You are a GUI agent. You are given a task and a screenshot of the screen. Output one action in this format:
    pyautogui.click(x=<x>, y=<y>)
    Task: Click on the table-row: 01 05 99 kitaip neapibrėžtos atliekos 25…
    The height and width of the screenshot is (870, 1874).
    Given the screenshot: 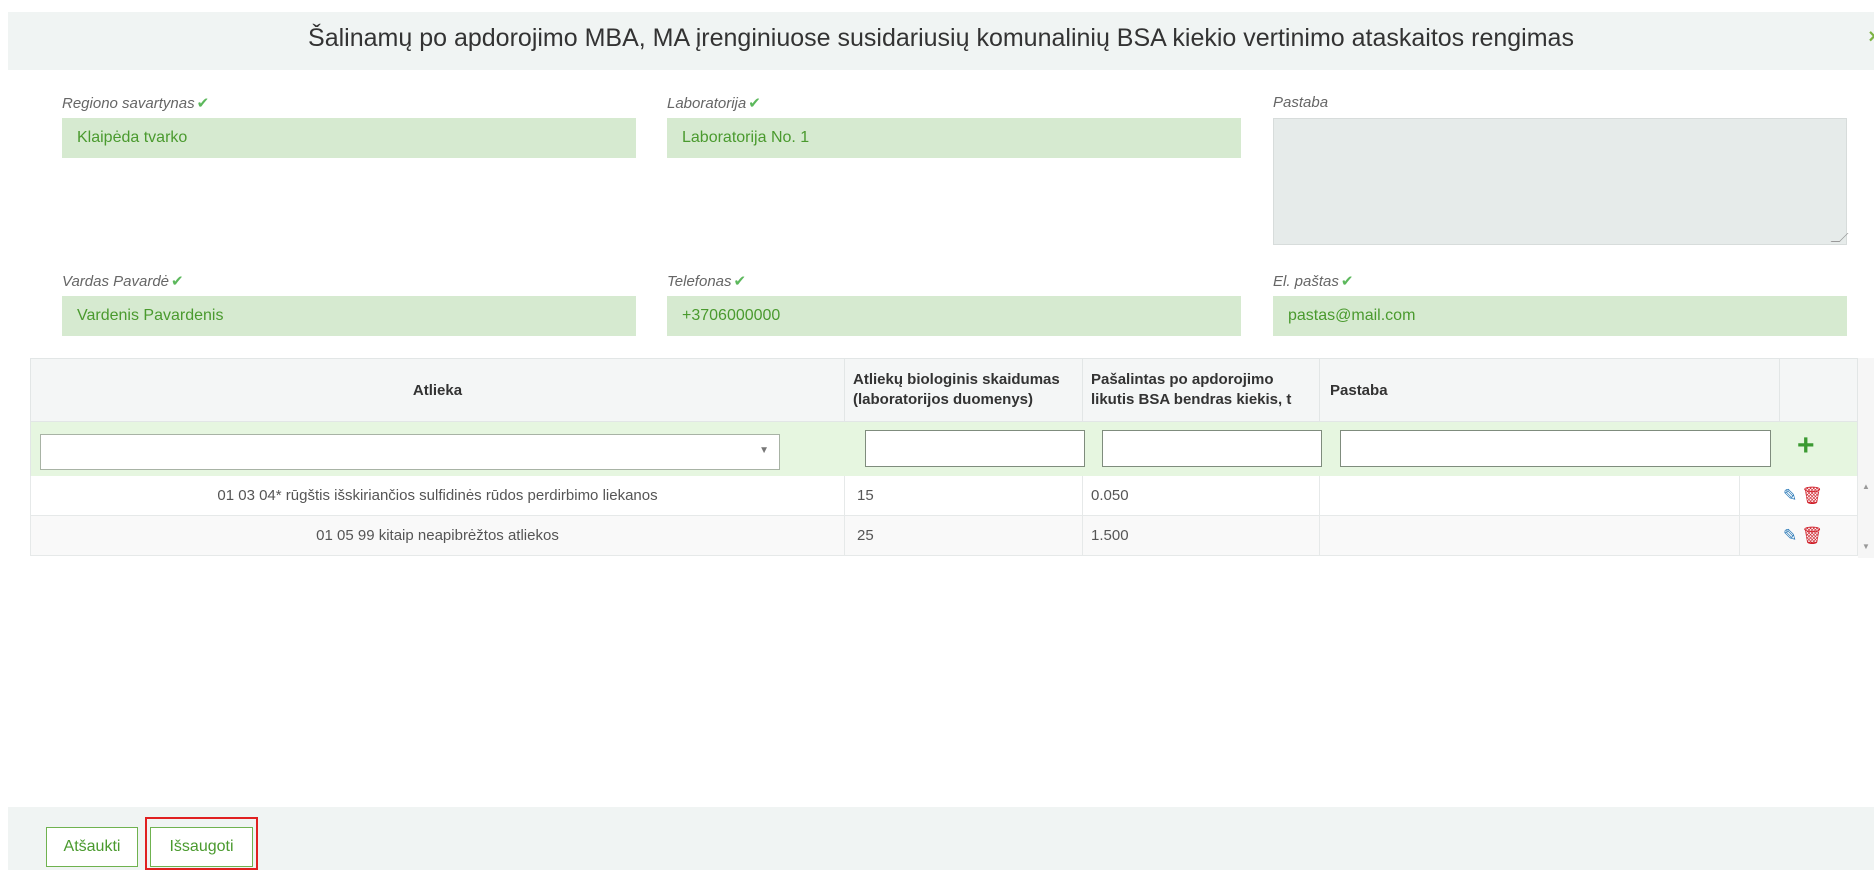 What is the action you would take?
    pyautogui.click(x=944, y=536)
    